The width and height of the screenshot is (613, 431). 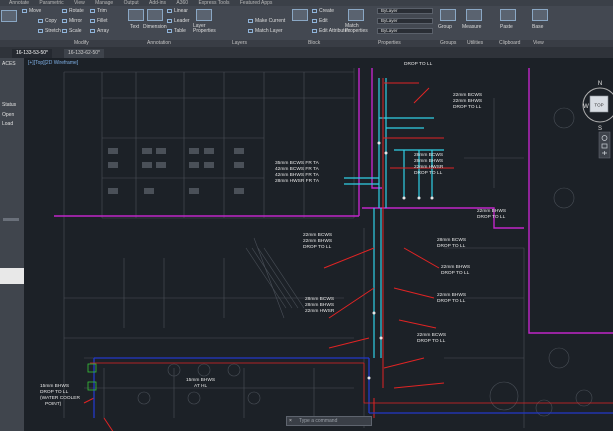 What do you see at coordinates (73, 11) in the screenshot?
I see `rotate-button: Rotate` at bounding box center [73, 11].